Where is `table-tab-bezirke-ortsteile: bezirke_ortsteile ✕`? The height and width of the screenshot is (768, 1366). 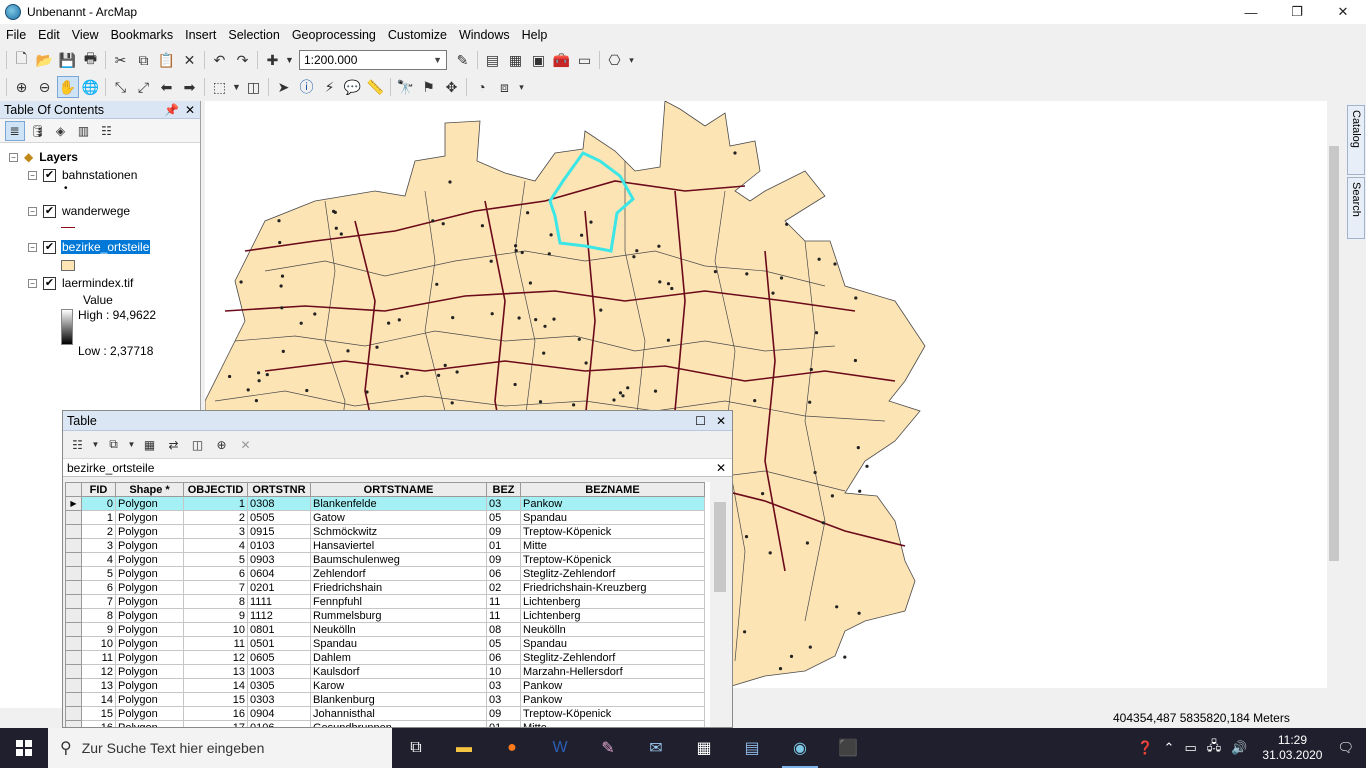 table-tab-bezirke-ortsteile: bezirke_ortsteile ✕ is located at coordinates (397, 468).